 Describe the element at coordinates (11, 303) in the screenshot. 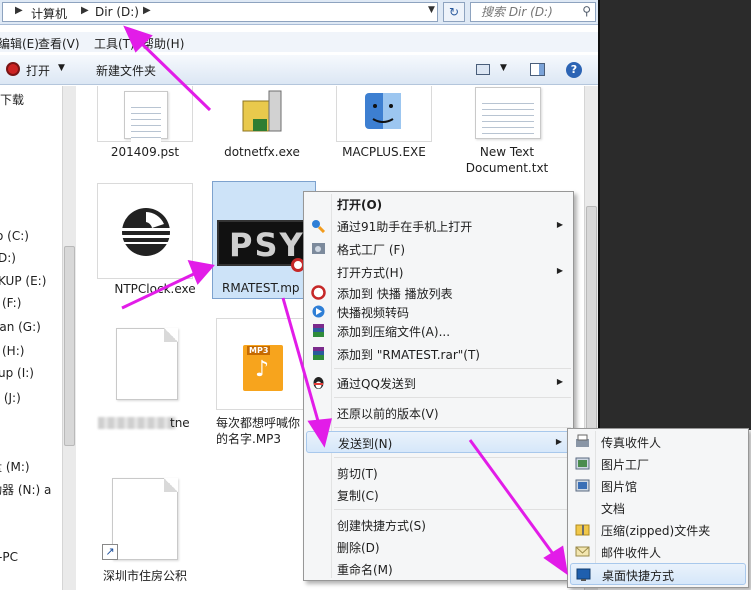

I see `nav-item-drive-f: (F:)` at that location.